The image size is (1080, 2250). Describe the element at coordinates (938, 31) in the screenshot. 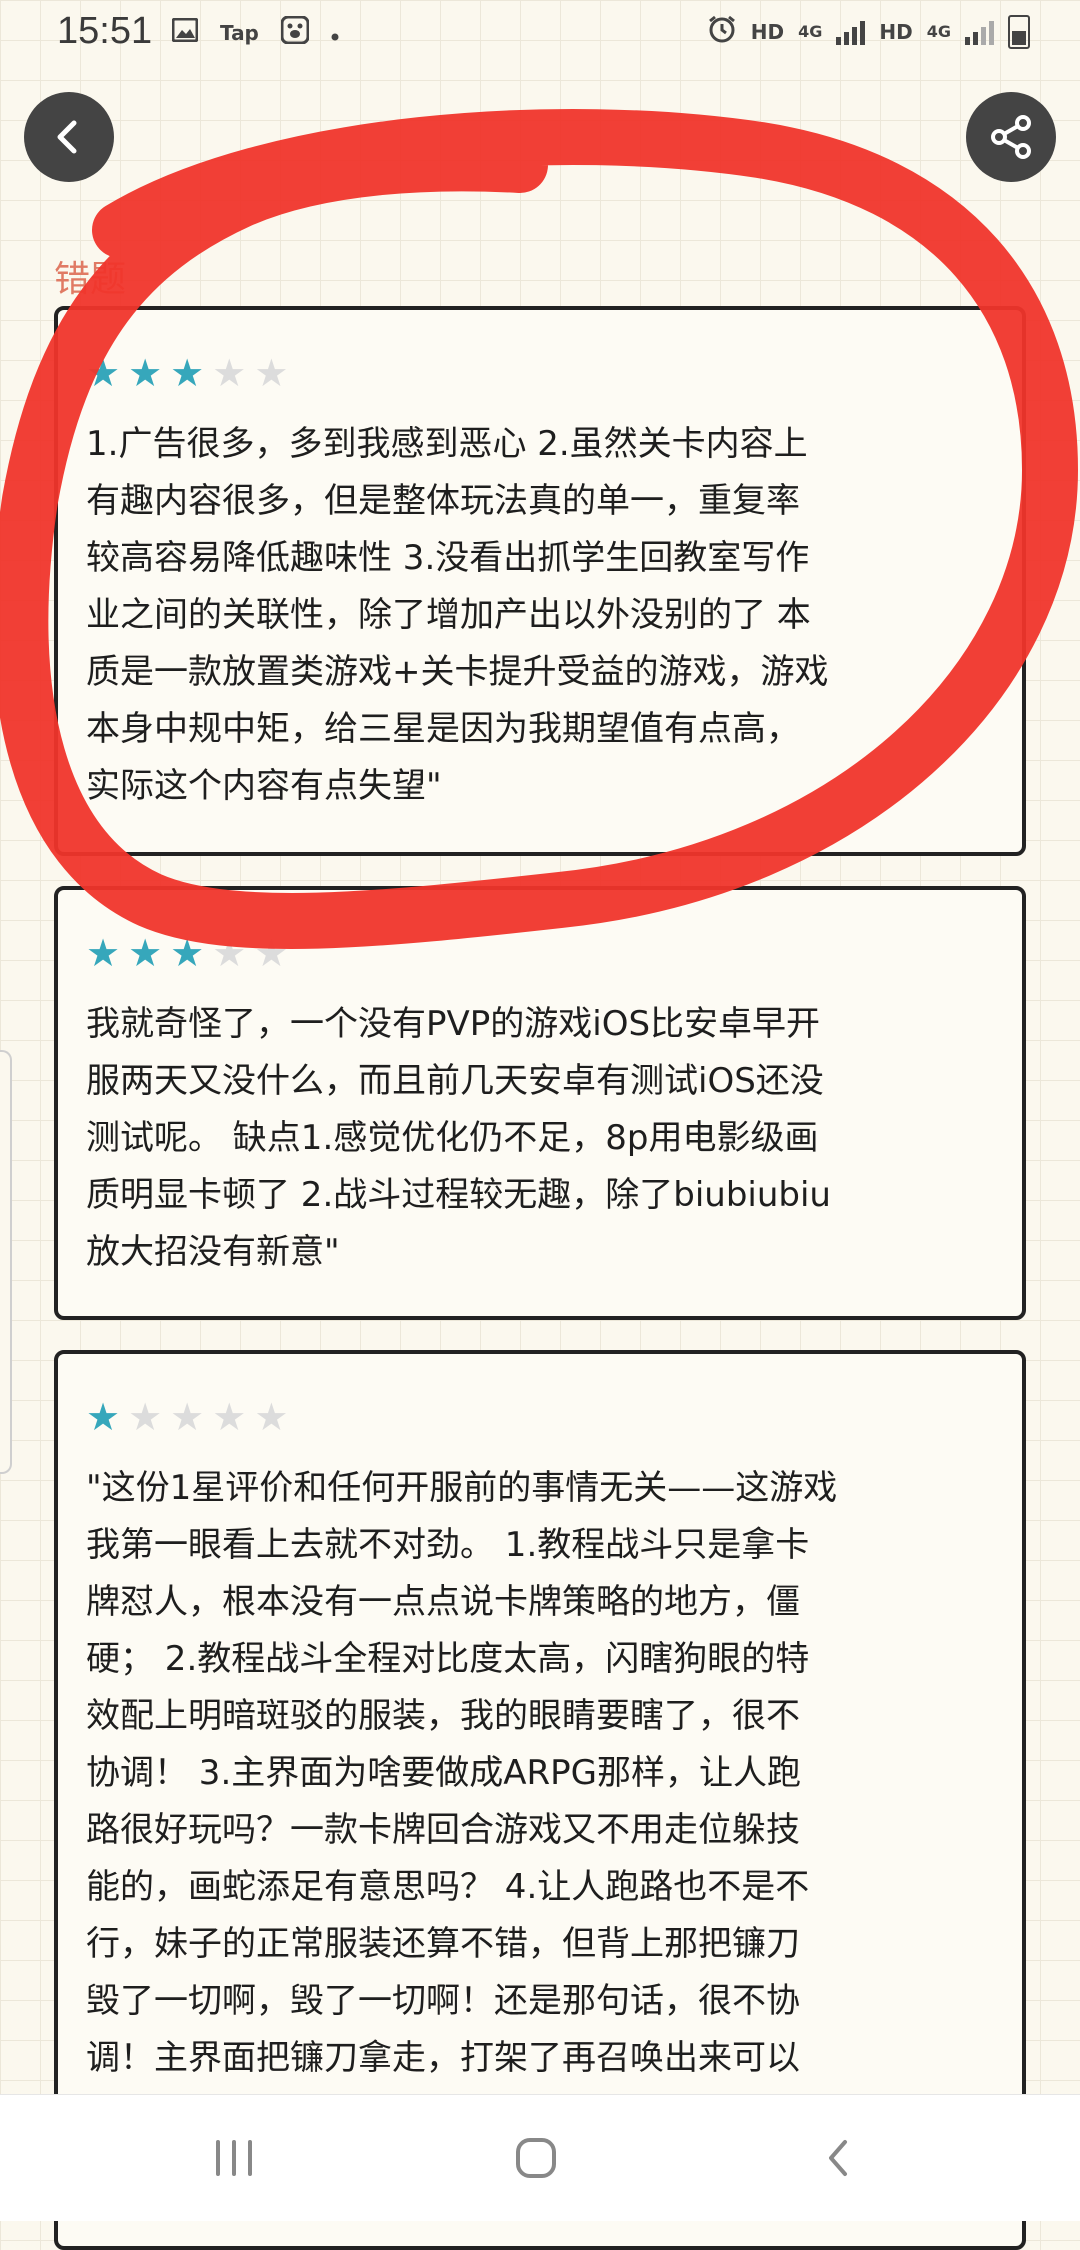

I see `network-label-2: 4G` at that location.